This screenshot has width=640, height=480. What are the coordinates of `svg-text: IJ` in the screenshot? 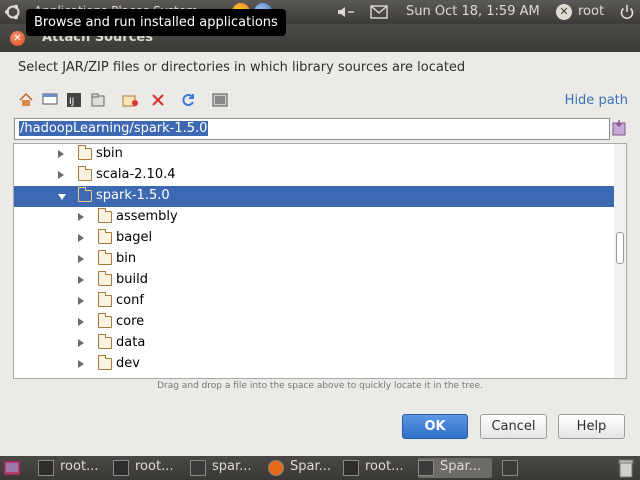 It's located at (71, 102).